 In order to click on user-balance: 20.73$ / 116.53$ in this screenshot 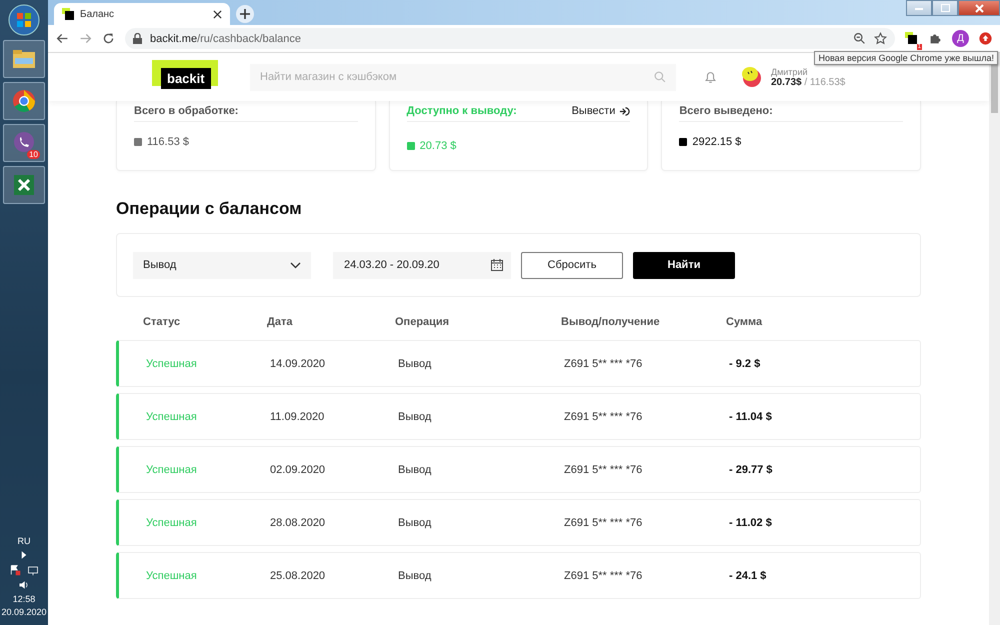, I will do `click(808, 82)`.